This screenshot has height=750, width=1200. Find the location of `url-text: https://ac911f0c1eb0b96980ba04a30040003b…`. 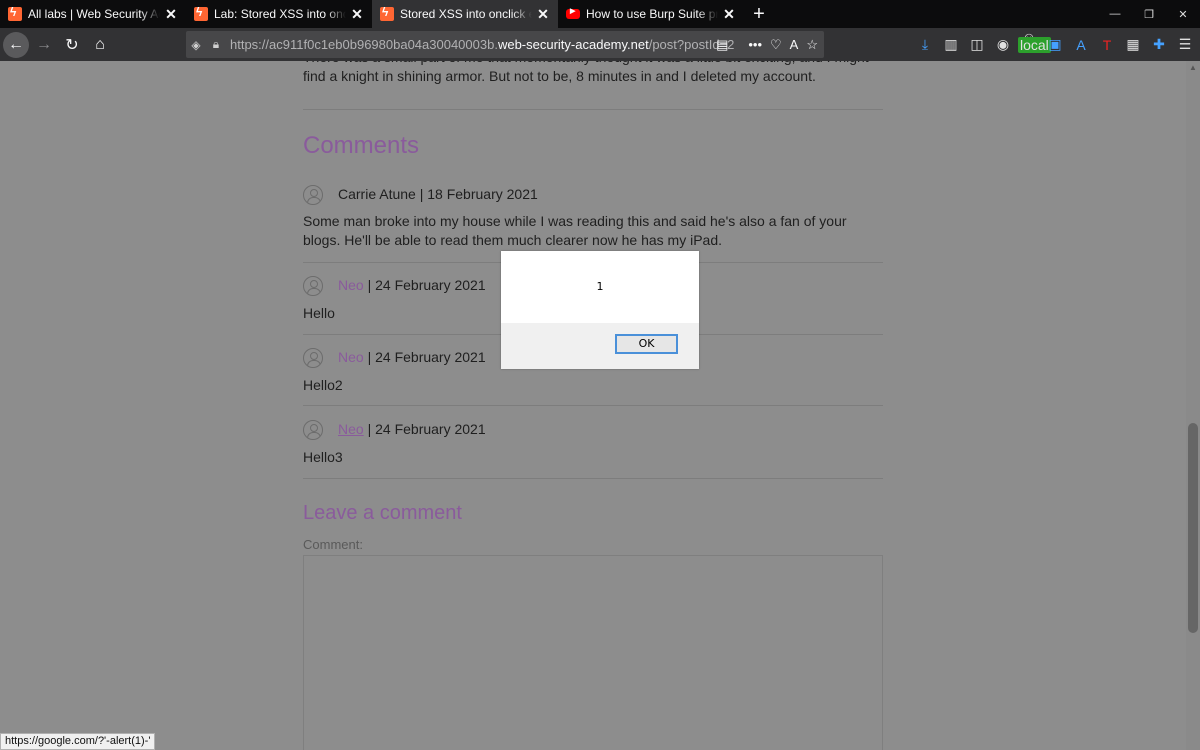

url-text: https://ac911f0c1eb0b96980ba04a30040003b… is located at coordinates (482, 44).